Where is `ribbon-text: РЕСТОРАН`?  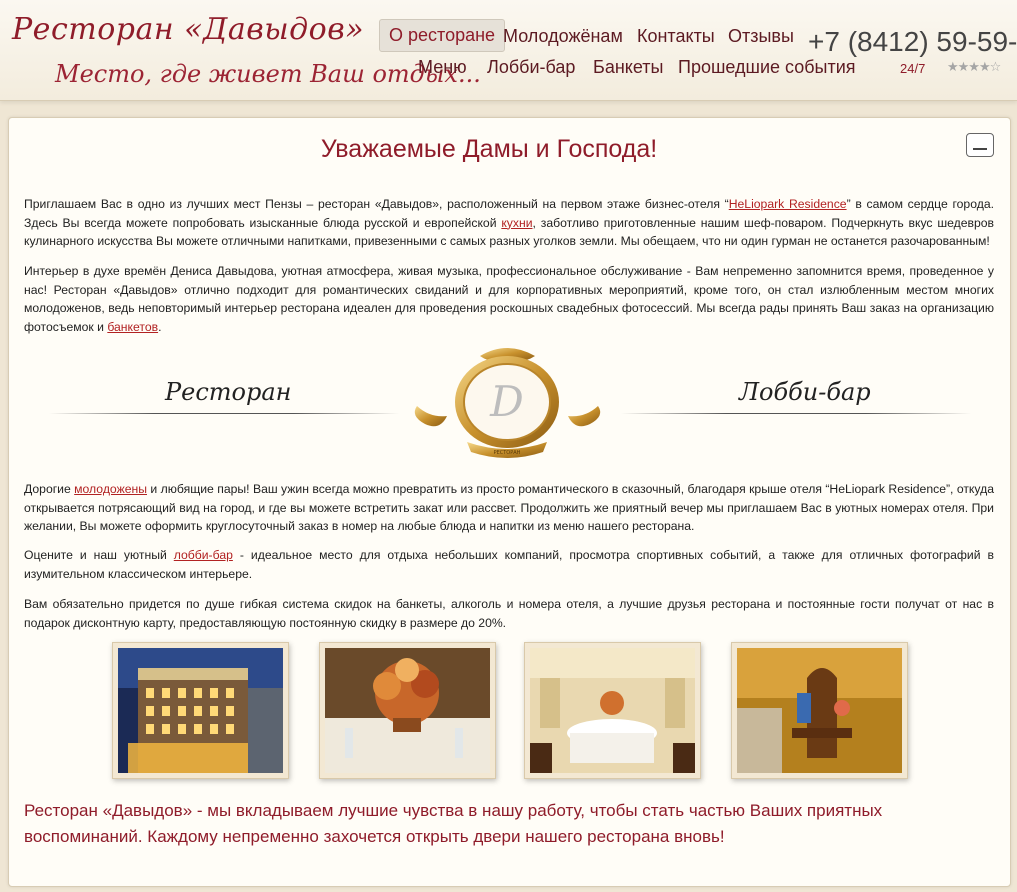 ribbon-text: РЕСТОРАН is located at coordinates (507, 453).